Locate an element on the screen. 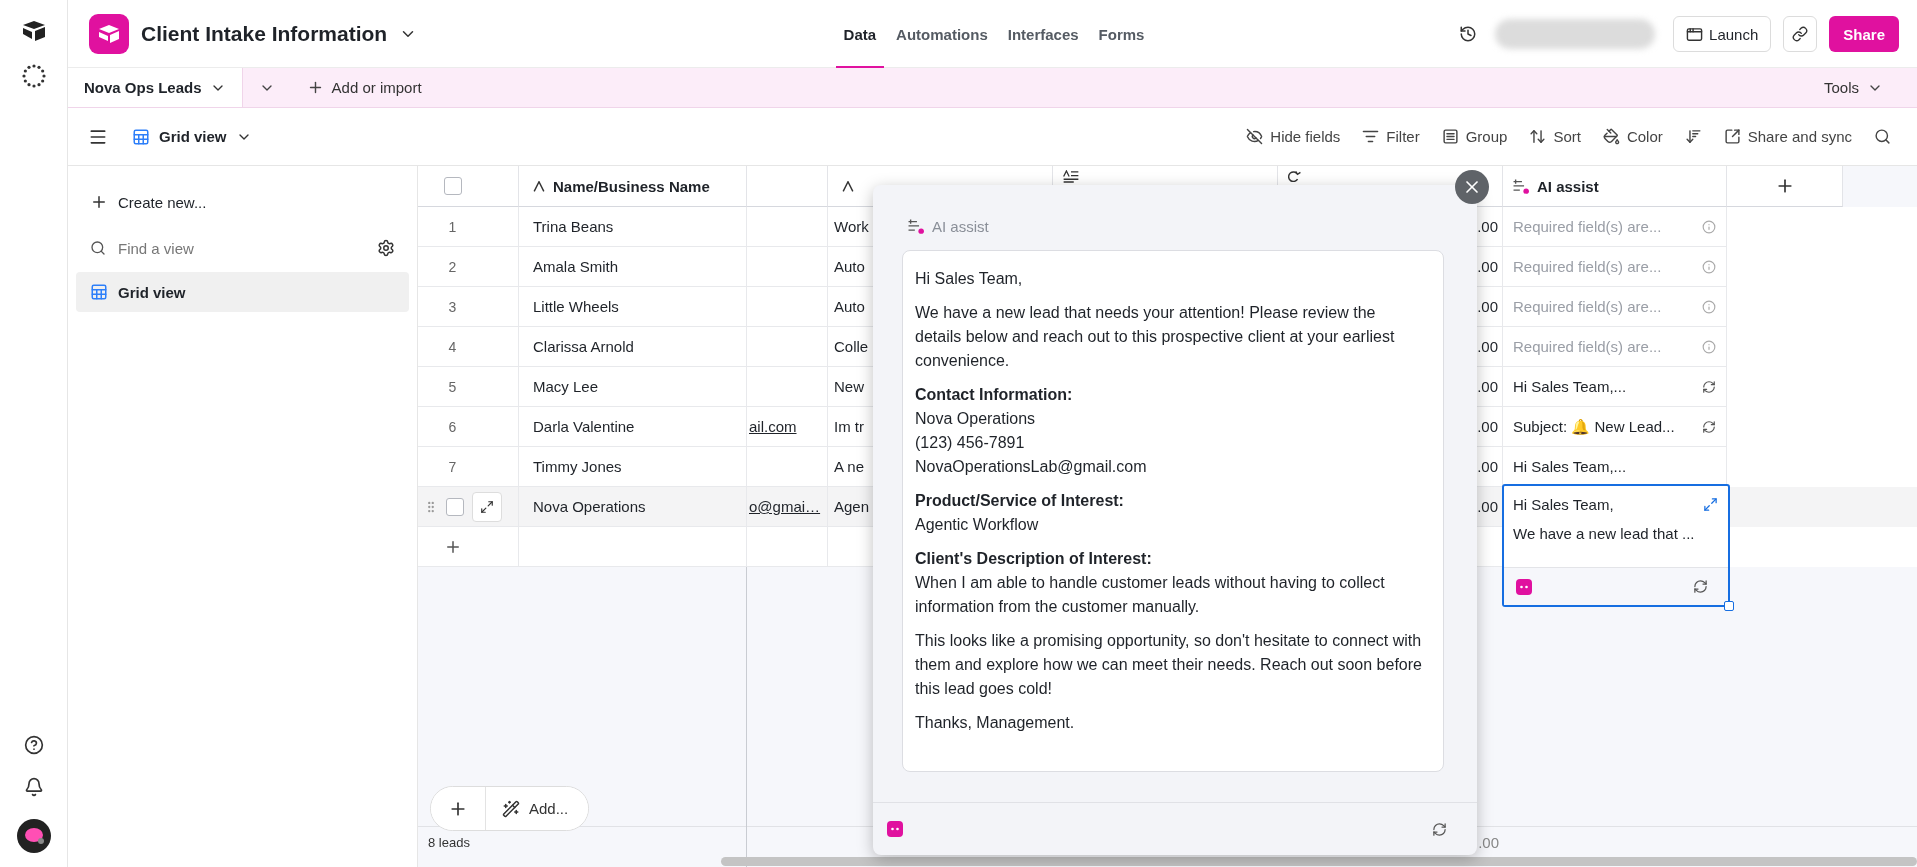 Image resolution: width=1917 pixels, height=867 pixels. column-title: AI assist is located at coordinates (1568, 186).